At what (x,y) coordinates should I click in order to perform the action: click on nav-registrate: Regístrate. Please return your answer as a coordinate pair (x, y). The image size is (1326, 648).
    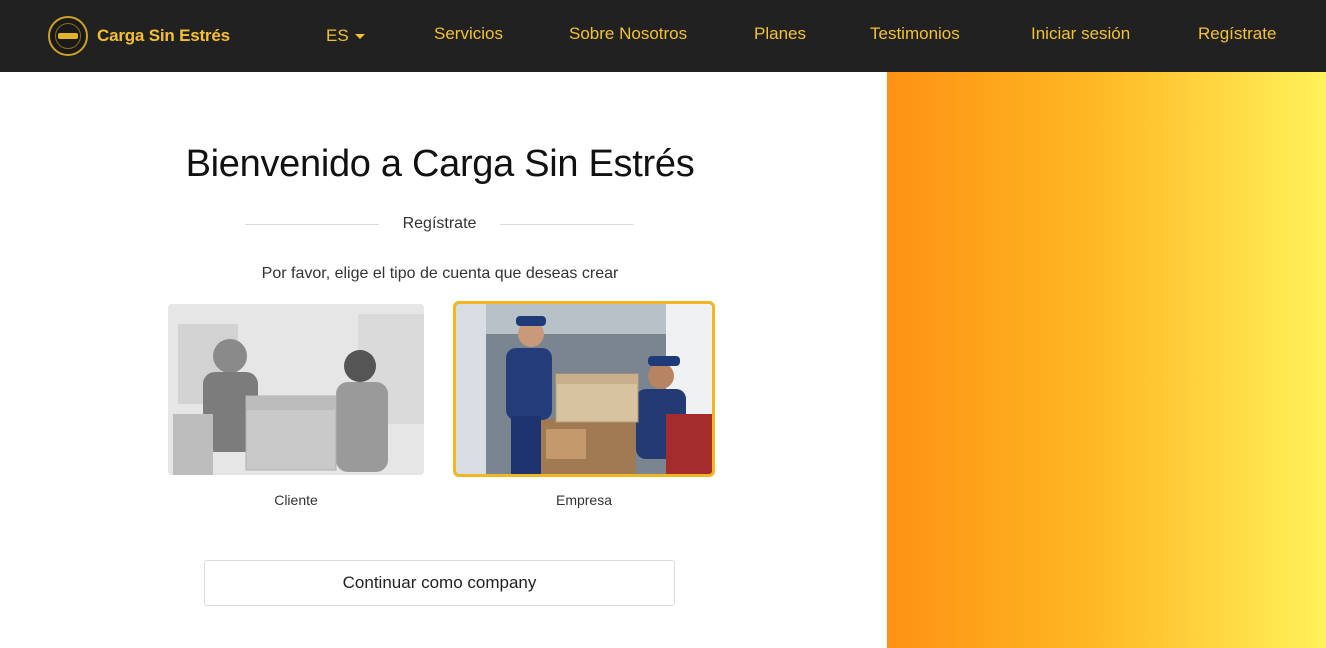
    Looking at the image, I should click on (1237, 34).